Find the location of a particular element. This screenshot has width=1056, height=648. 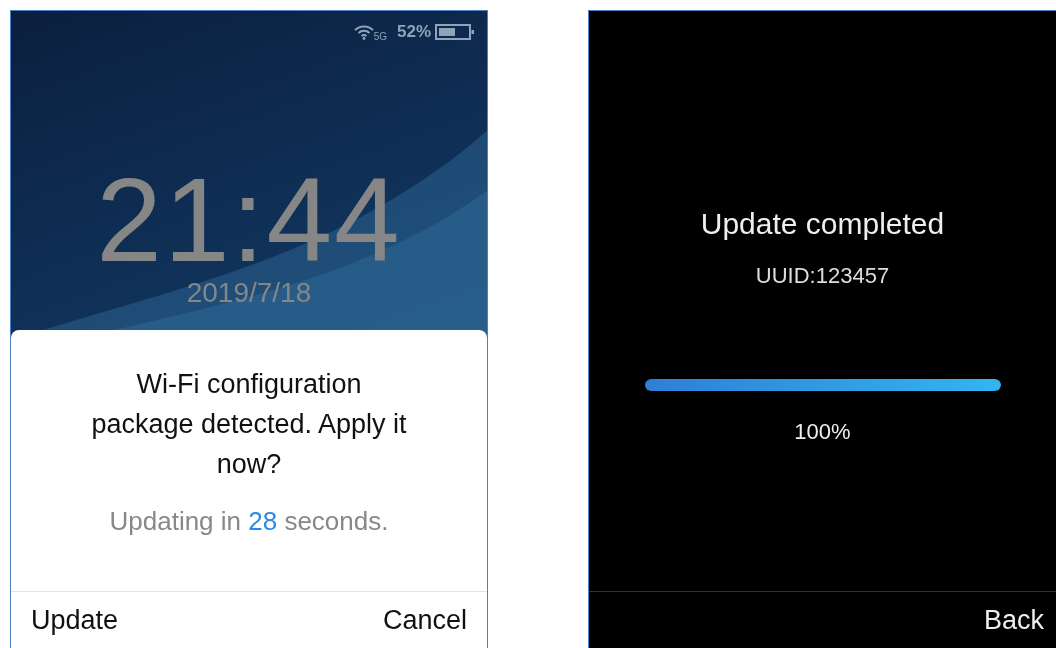

battery-icon is located at coordinates (455, 32).